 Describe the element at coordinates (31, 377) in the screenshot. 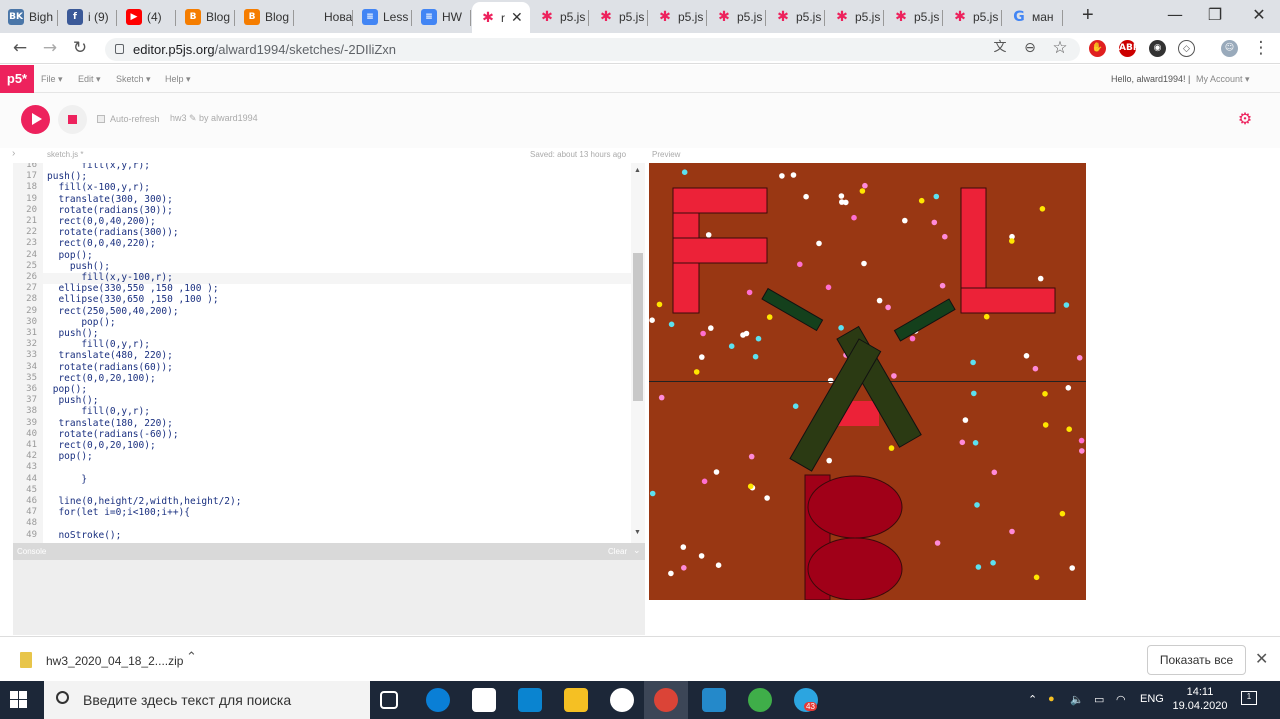

I see `line-number: 35` at that location.